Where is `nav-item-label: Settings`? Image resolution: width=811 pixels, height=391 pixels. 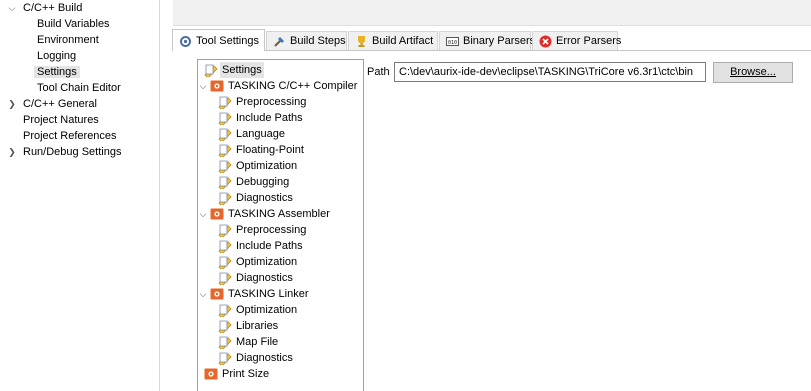 nav-item-label: Settings is located at coordinates (57, 72).